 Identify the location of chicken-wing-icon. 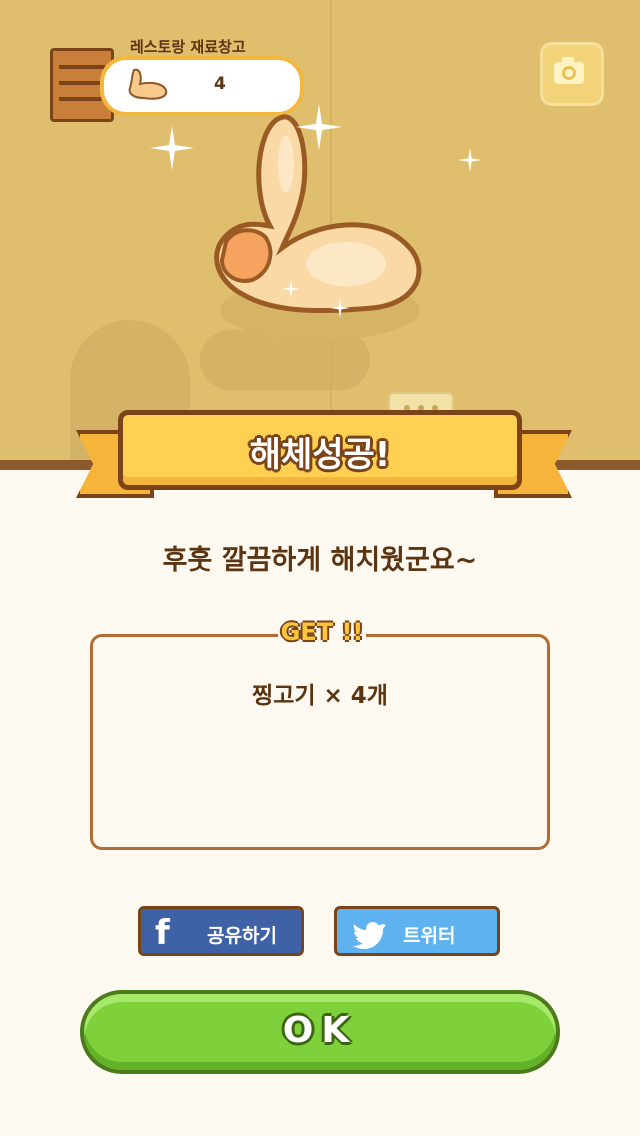
(148, 84).